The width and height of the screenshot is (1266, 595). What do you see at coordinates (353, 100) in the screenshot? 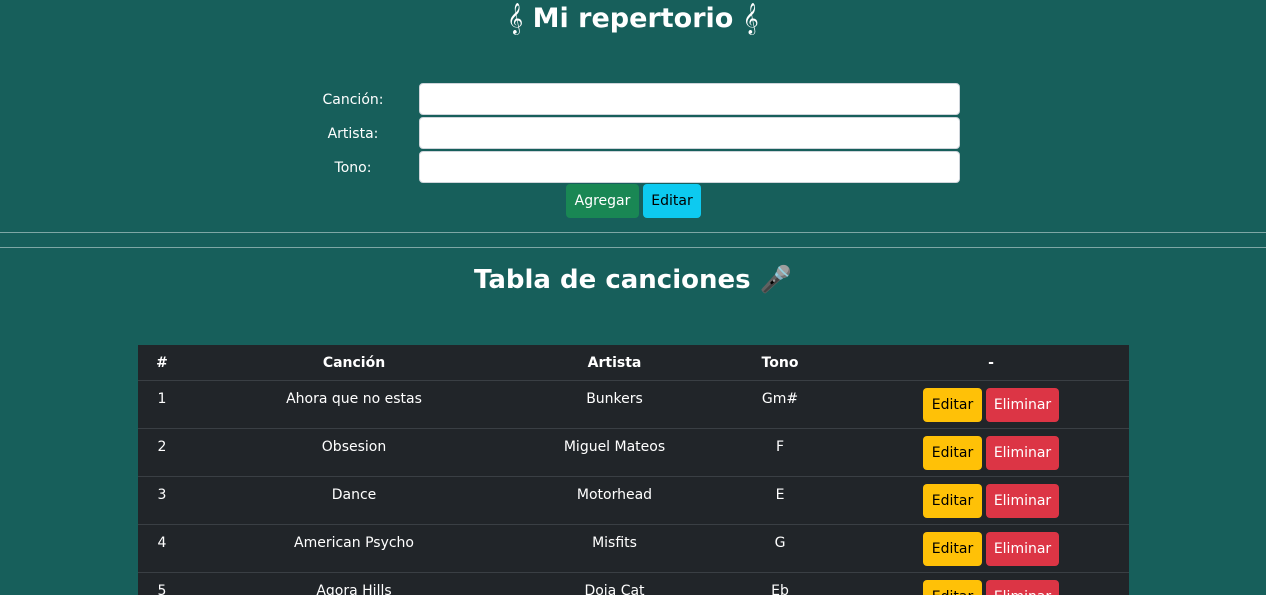
I see `song-label: Canción:` at bounding box center [353, 100].